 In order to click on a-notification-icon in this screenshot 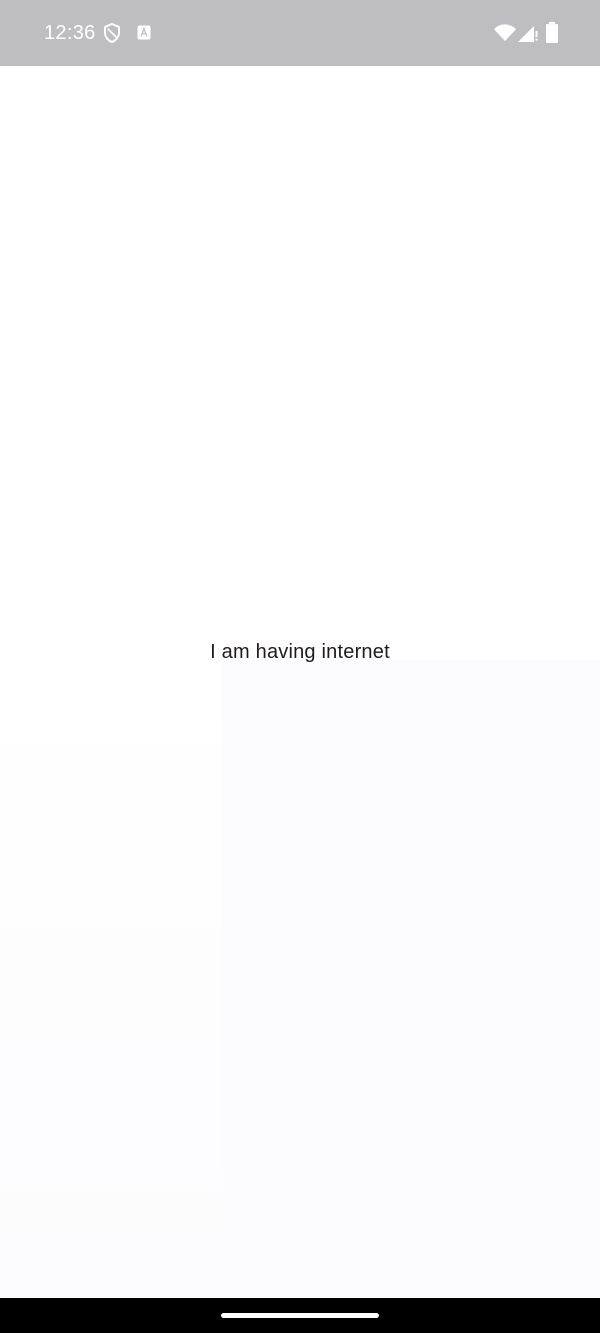, I will do `click(144, 32)`.